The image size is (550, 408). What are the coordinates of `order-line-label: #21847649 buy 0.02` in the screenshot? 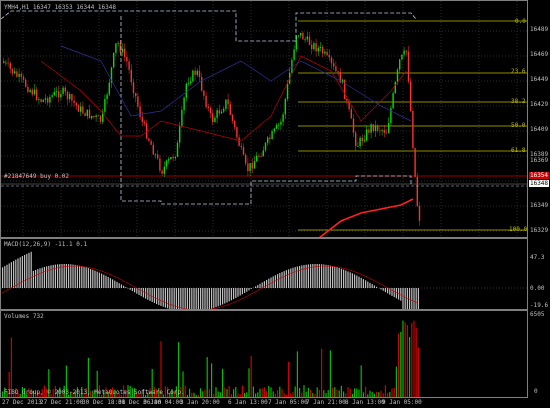 It's located at (36, 176).